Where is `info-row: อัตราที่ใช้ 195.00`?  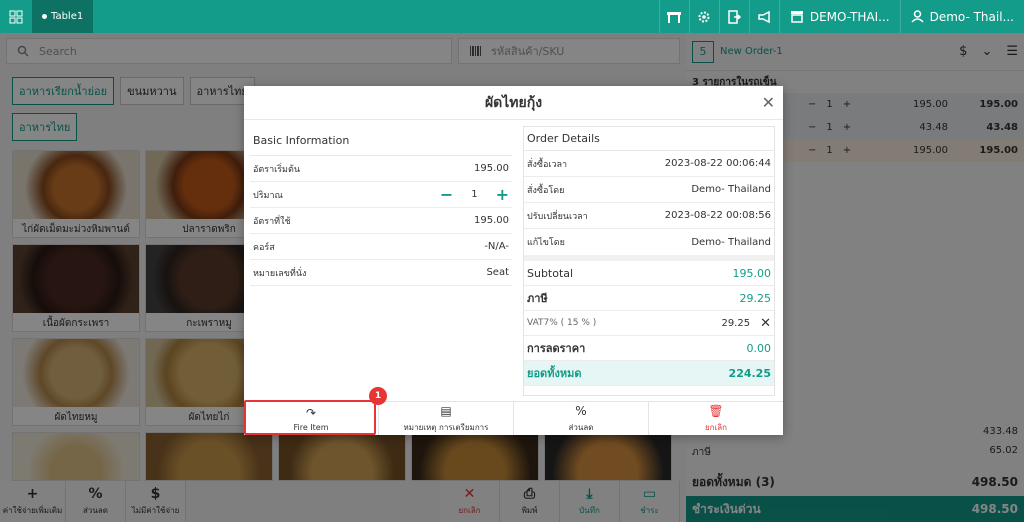
info-row: อัตราที่ใช้ 195.00 is located at coordinates (381, 221).